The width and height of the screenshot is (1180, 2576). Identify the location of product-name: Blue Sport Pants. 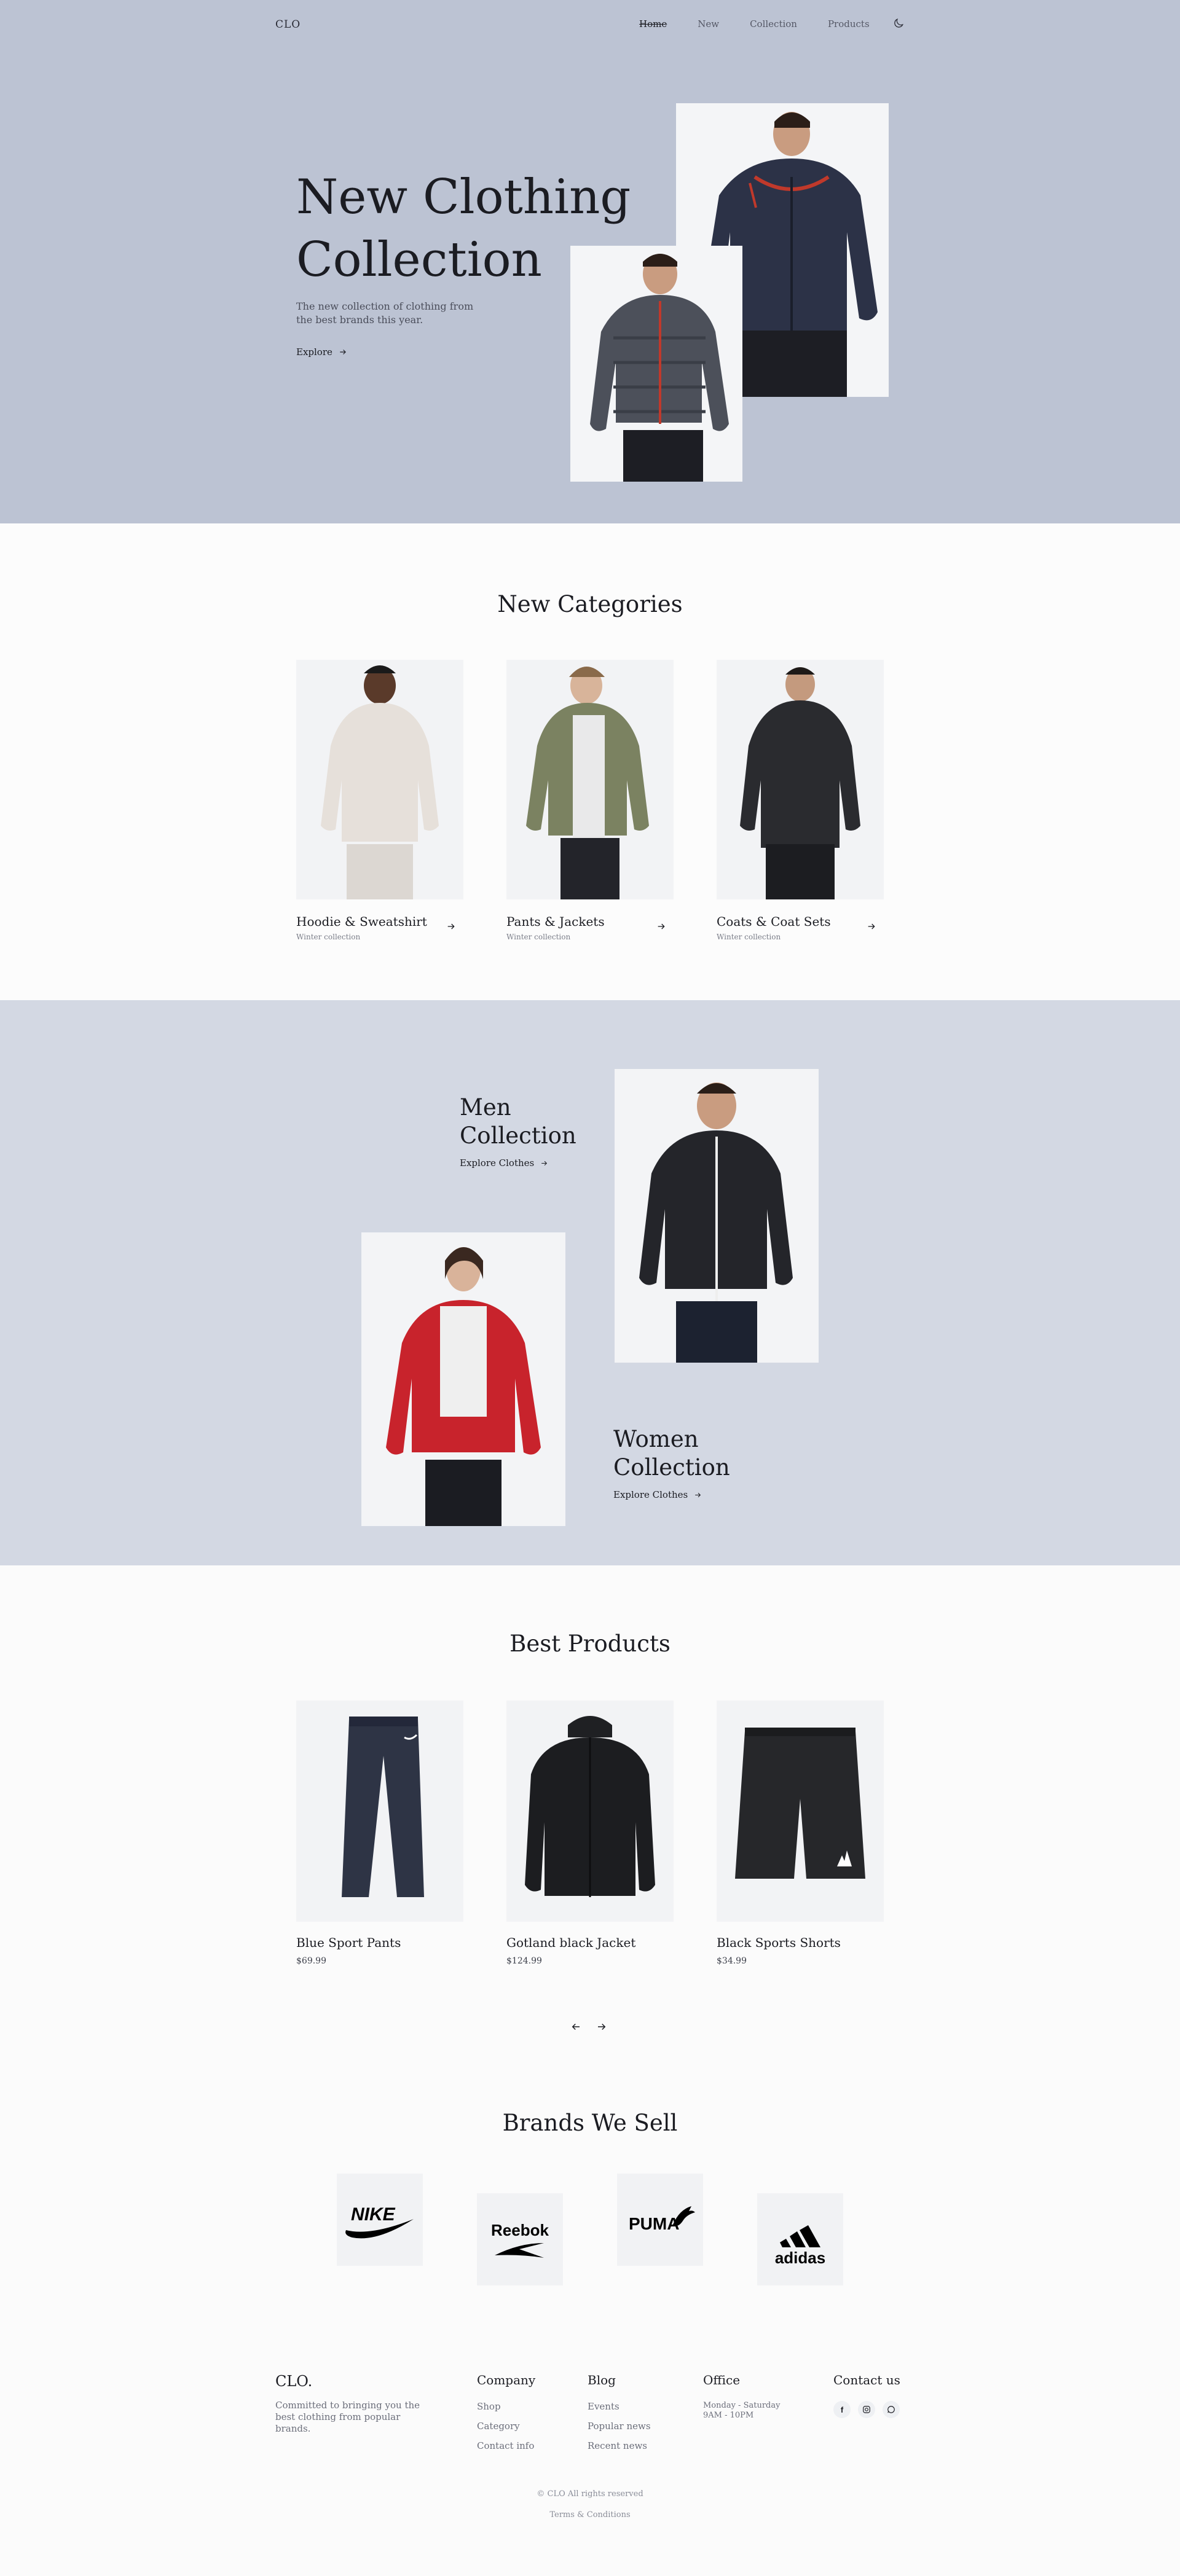
(348, 1943).